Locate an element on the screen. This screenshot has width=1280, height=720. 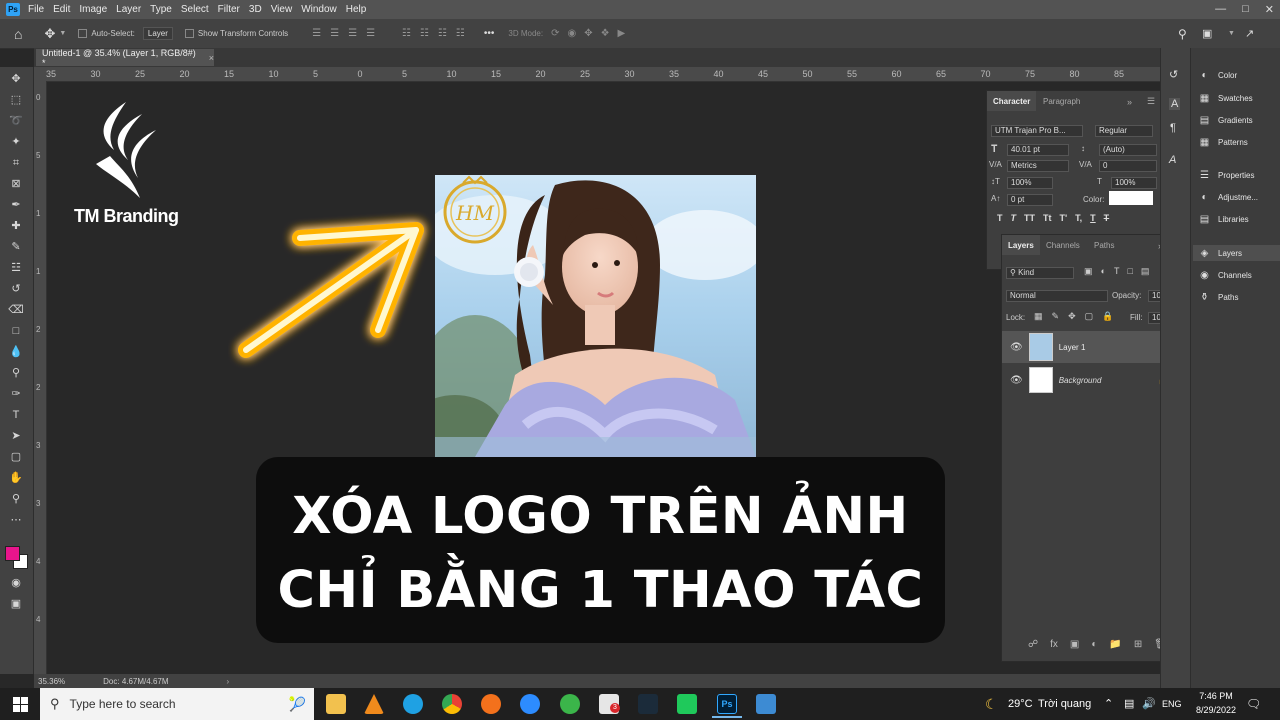
type-filter-icon: T is located at coordinates (1117, 271).